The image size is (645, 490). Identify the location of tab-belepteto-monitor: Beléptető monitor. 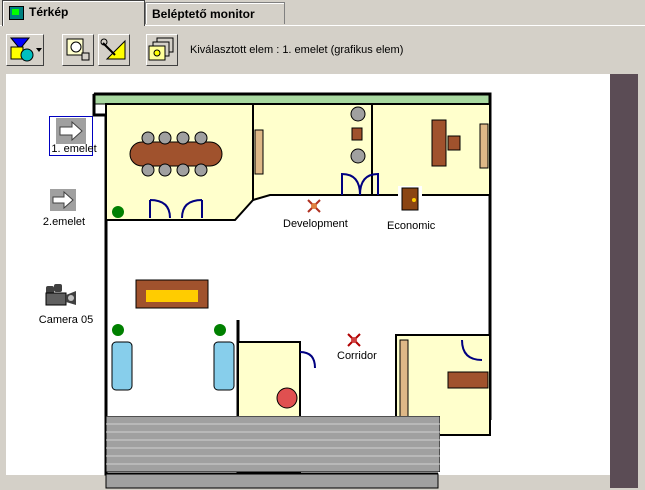
(215, 13).